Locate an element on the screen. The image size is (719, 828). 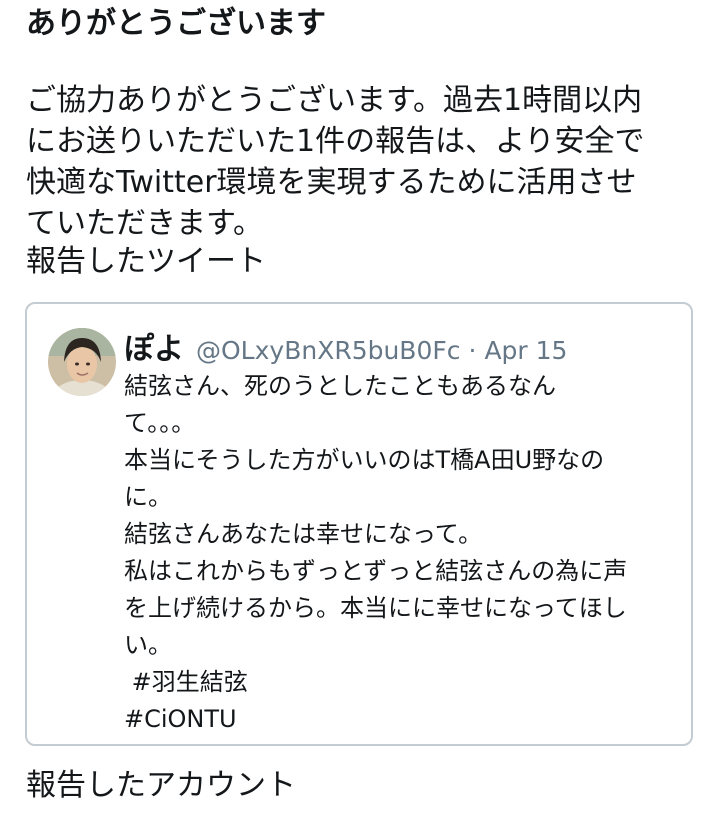
hashtag: #CiONTU is located at coordinates (375, 719).